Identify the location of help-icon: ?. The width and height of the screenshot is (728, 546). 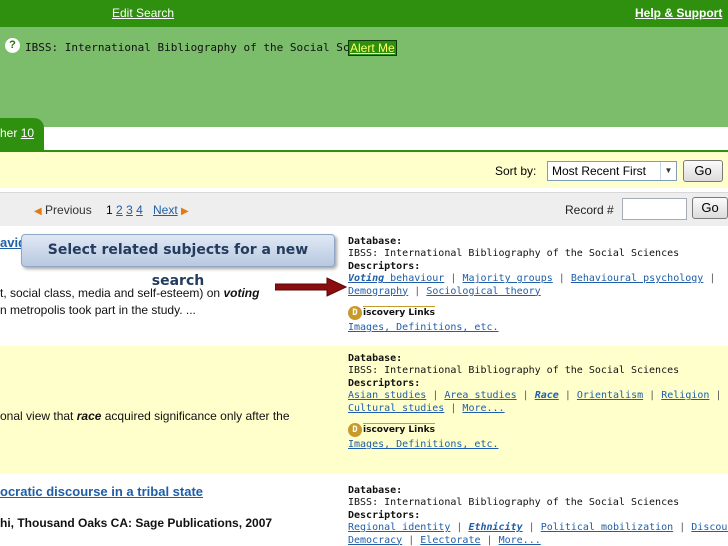
(12, 45).